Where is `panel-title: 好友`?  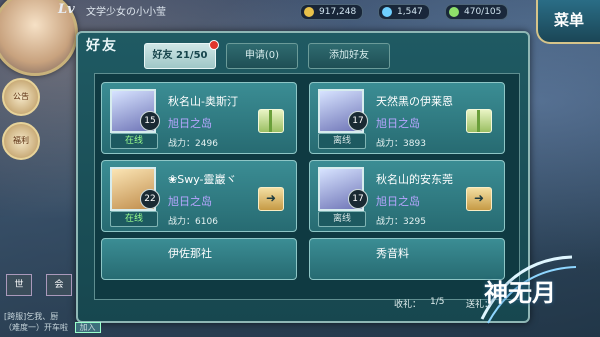
panel-title: 好友 is located at coordinates (102, 46).